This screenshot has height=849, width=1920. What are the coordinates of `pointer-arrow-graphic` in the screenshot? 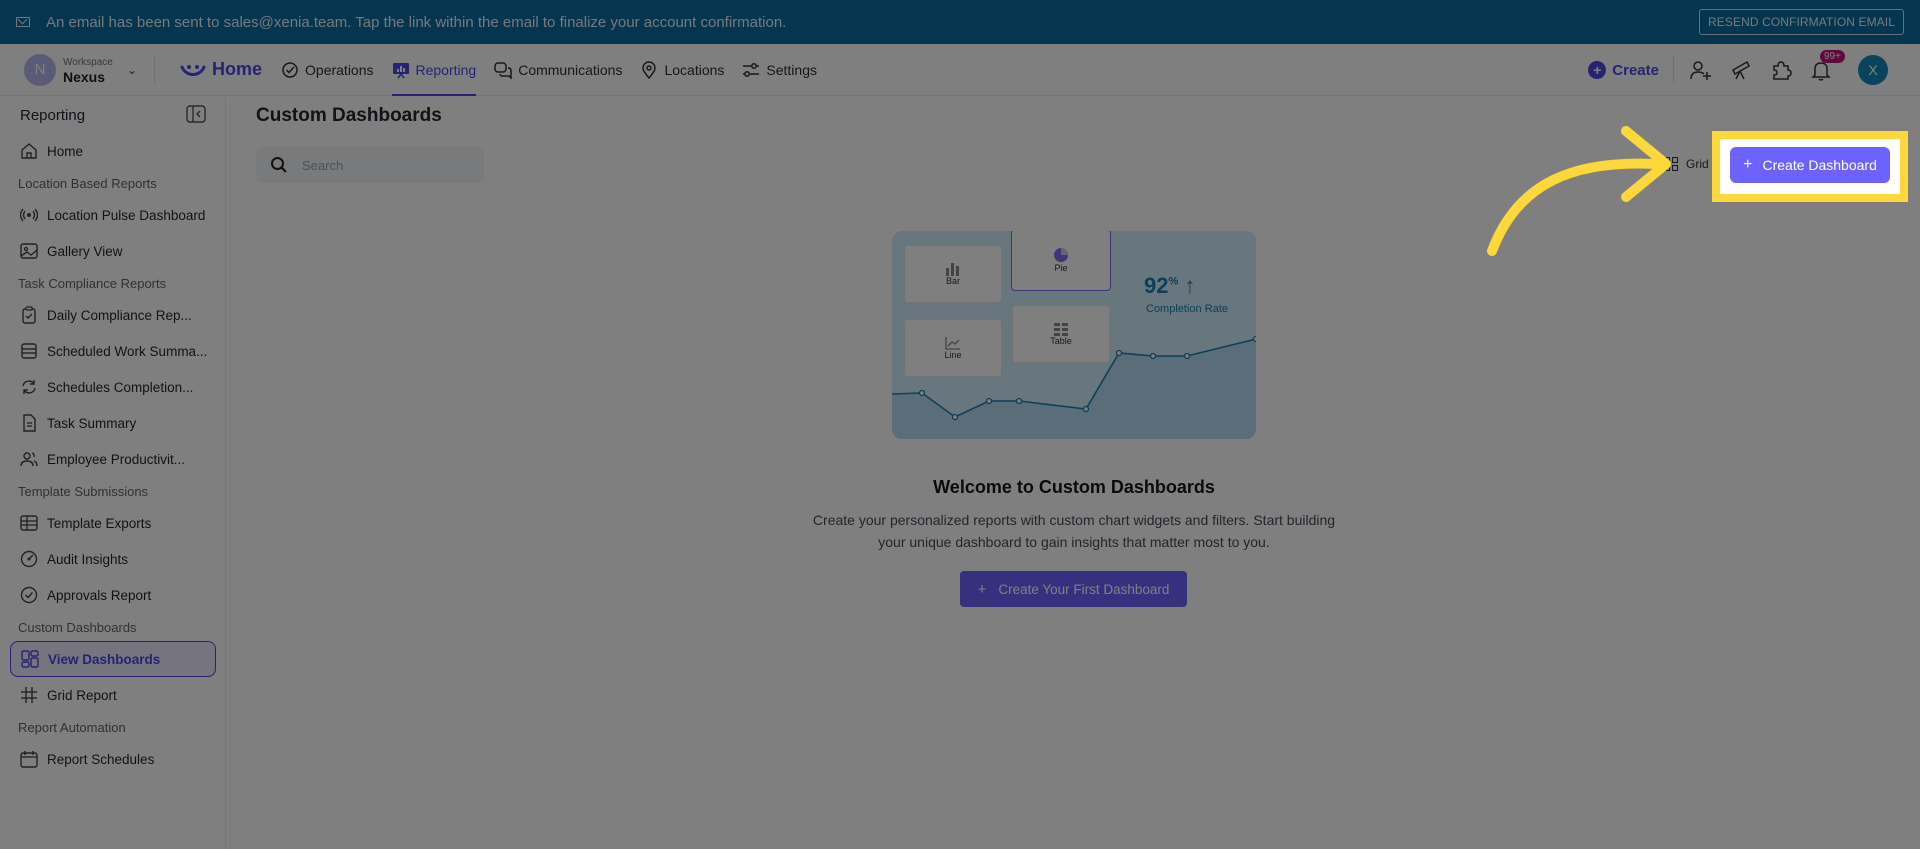 It's located at (1579, 191).